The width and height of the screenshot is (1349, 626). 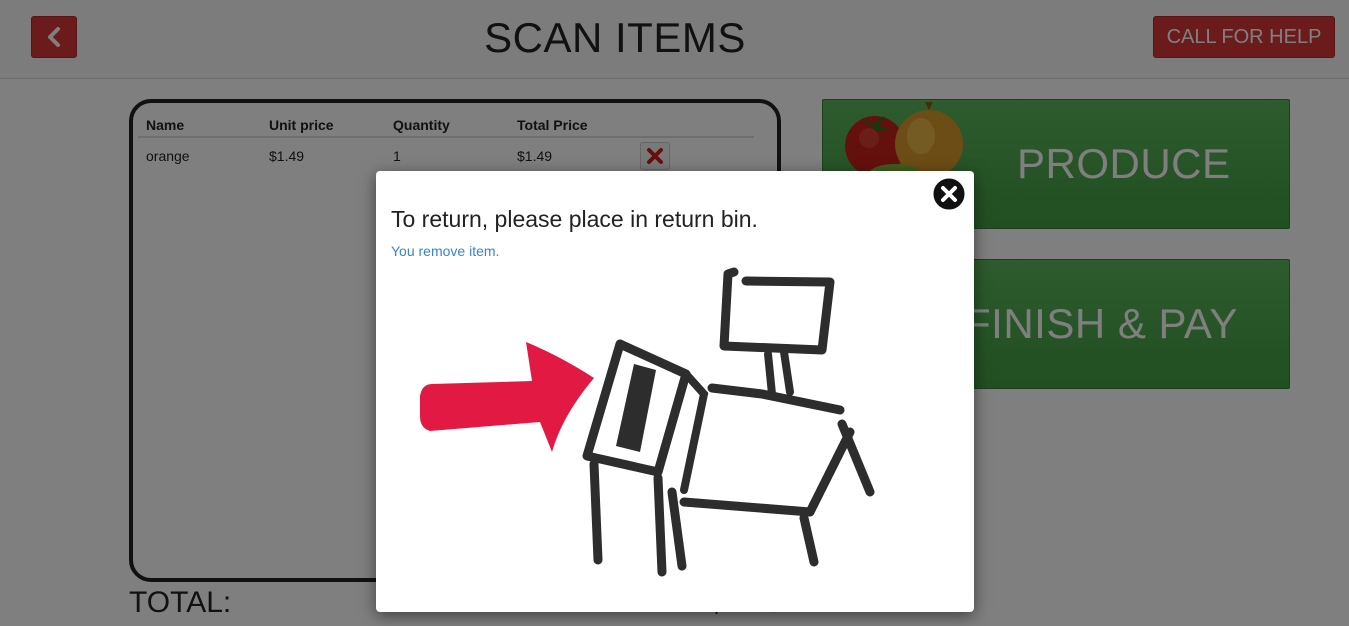 I want to click on arrow-icon, so click(x=507, y=397).